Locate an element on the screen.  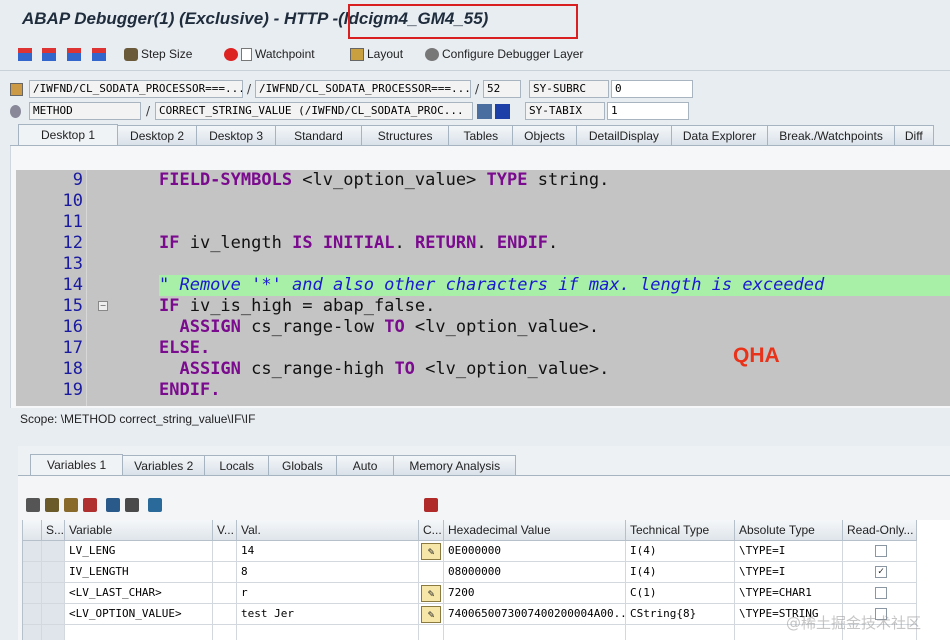
fold-toggle-icon: − is located at coordinates (103, 306).